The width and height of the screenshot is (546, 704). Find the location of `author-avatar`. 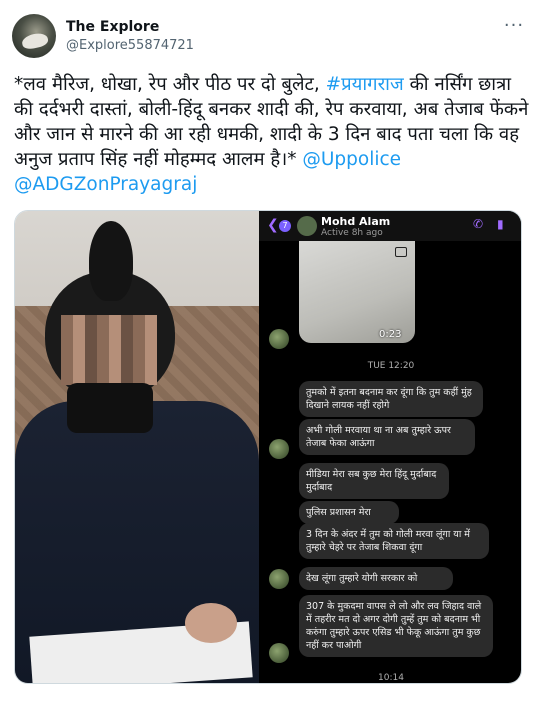

author-avatar is located at coordinates (34, 36).